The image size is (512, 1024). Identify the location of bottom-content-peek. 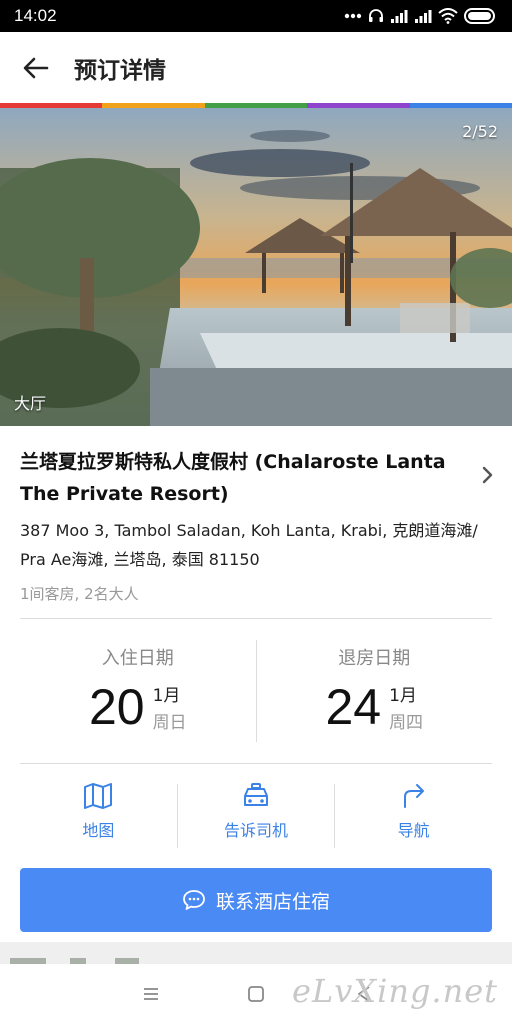
(256, 953).